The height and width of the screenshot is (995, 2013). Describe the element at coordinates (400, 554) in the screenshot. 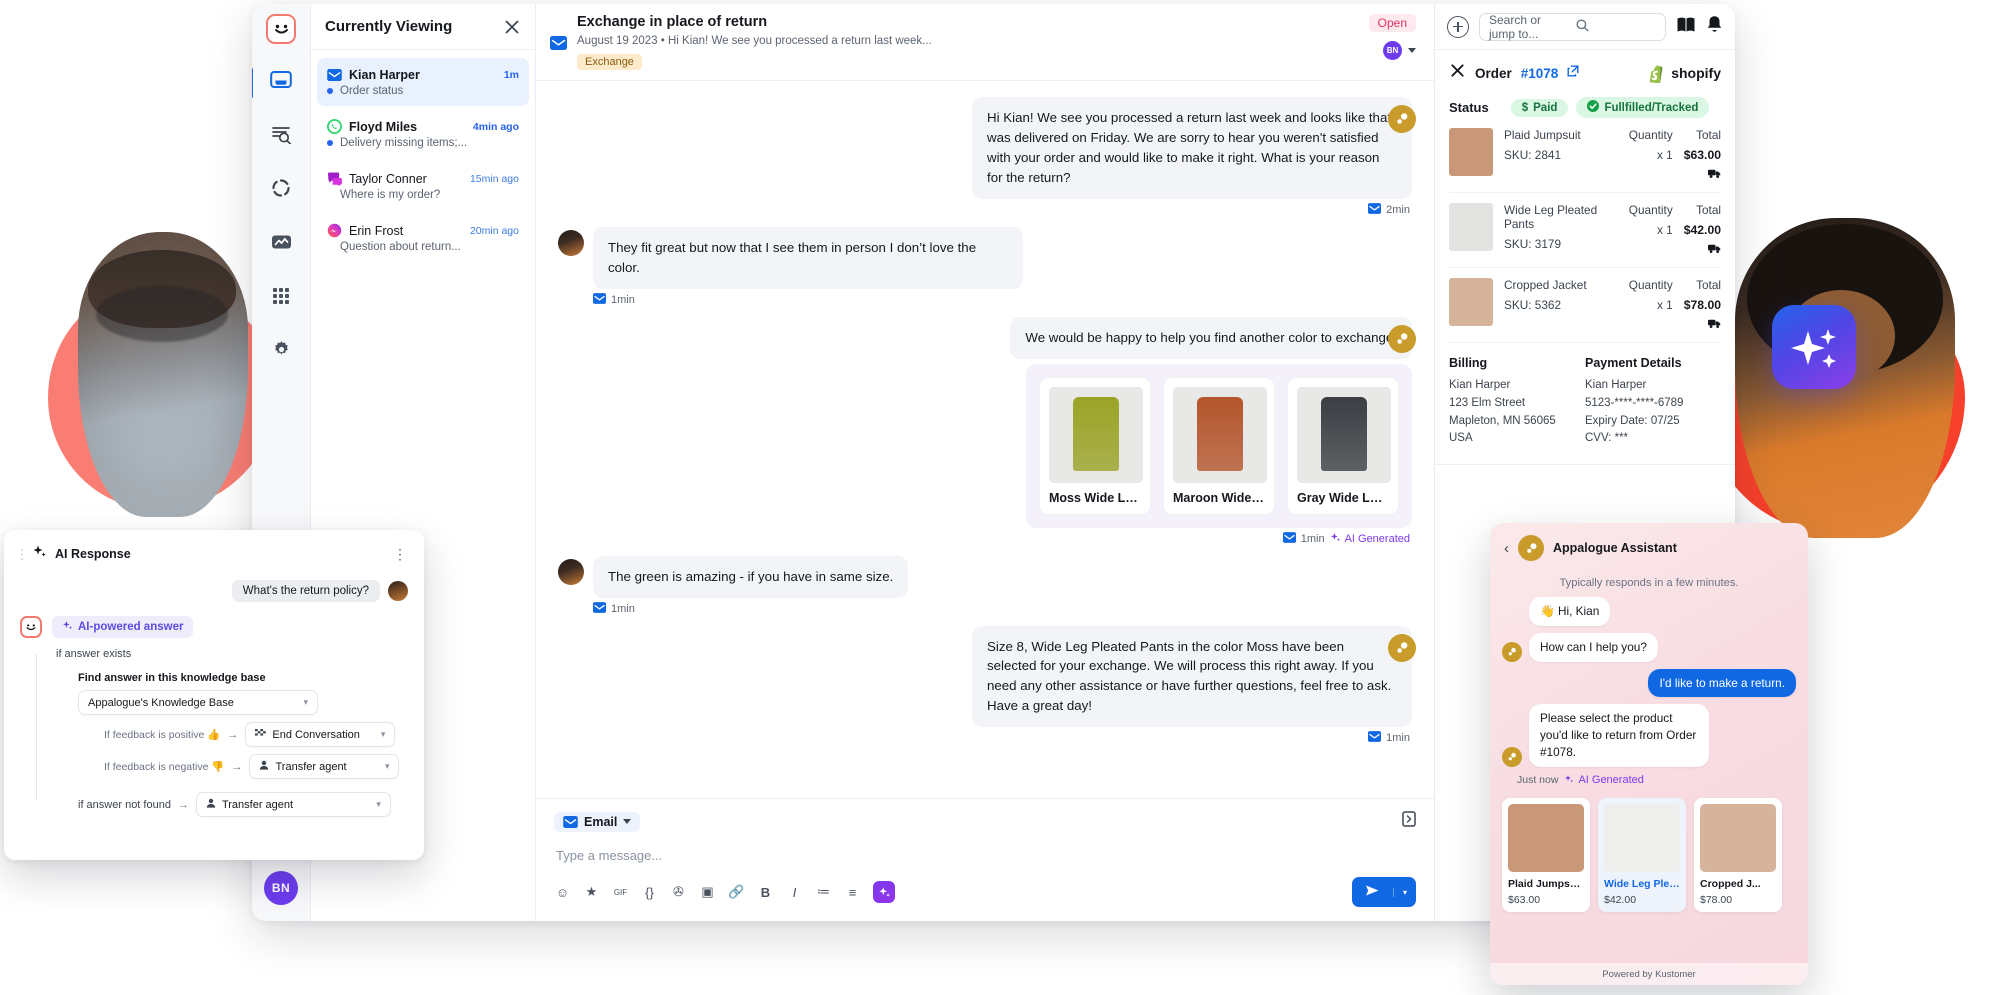

I see `more-vertical-icon: ⋮` at that location.